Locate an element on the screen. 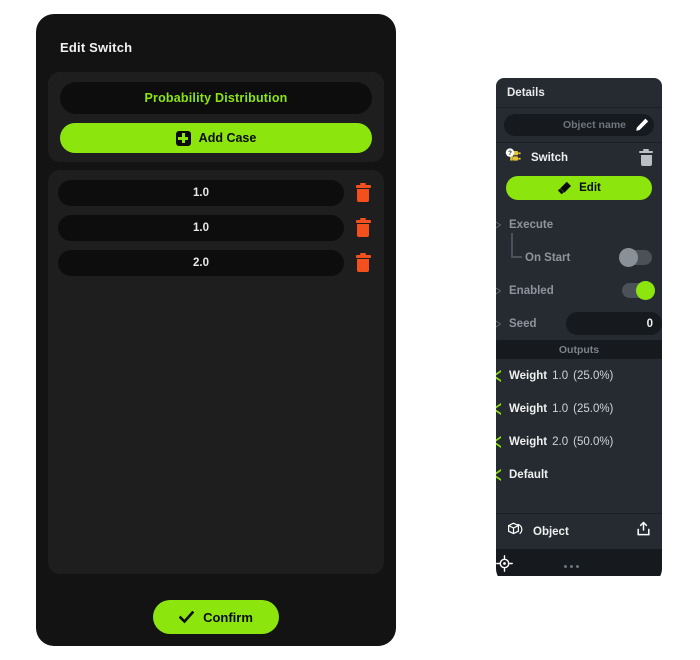 The height and width of the screenshot is (660, 700). details-panel-title: Details is located at coordinates (579, 93).